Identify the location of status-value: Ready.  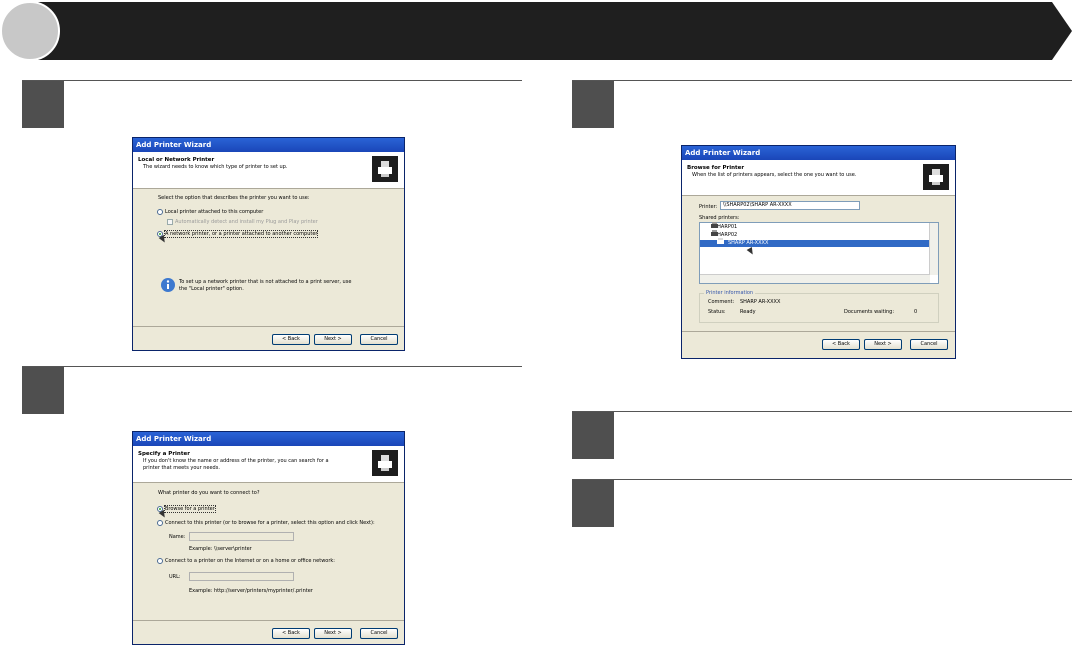
(748, 312).